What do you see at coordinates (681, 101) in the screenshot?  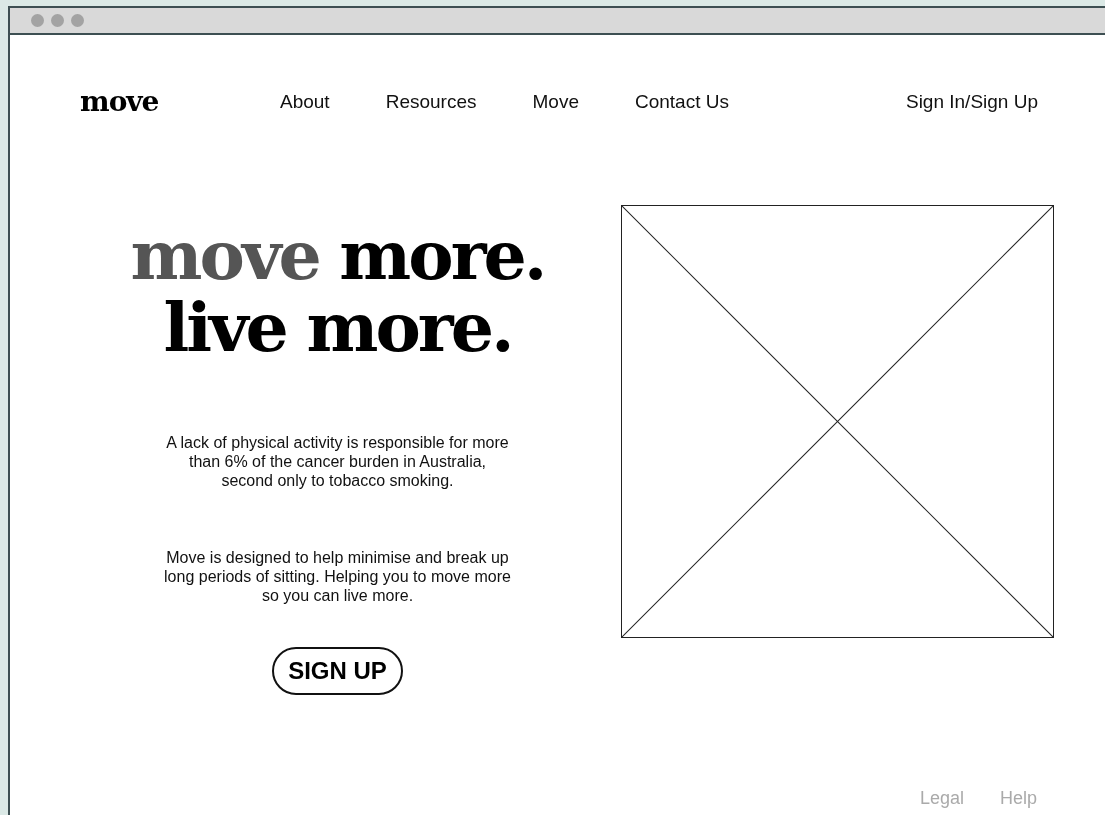 I see `nav-link: Contact Us` at bounding box center [681, 101].